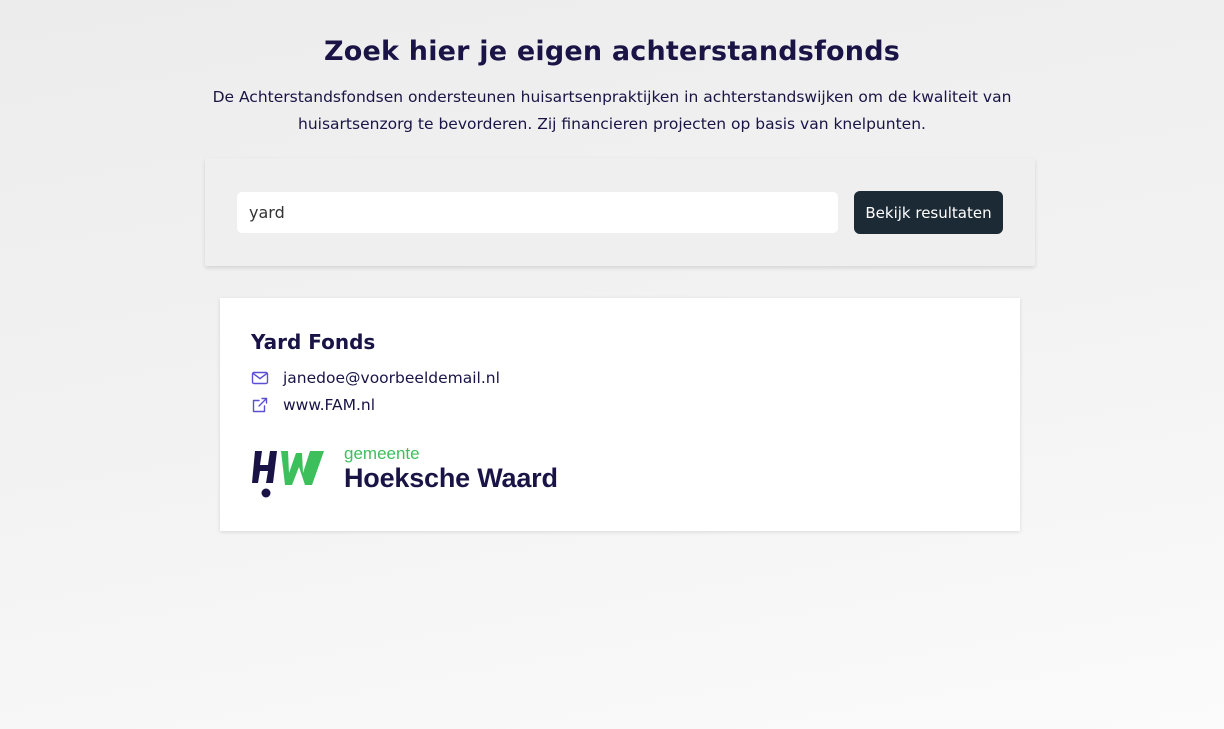 The image size is (1224, 729). I want to click on logo-main-text: Hoeksche Waard, so click(451, 478).